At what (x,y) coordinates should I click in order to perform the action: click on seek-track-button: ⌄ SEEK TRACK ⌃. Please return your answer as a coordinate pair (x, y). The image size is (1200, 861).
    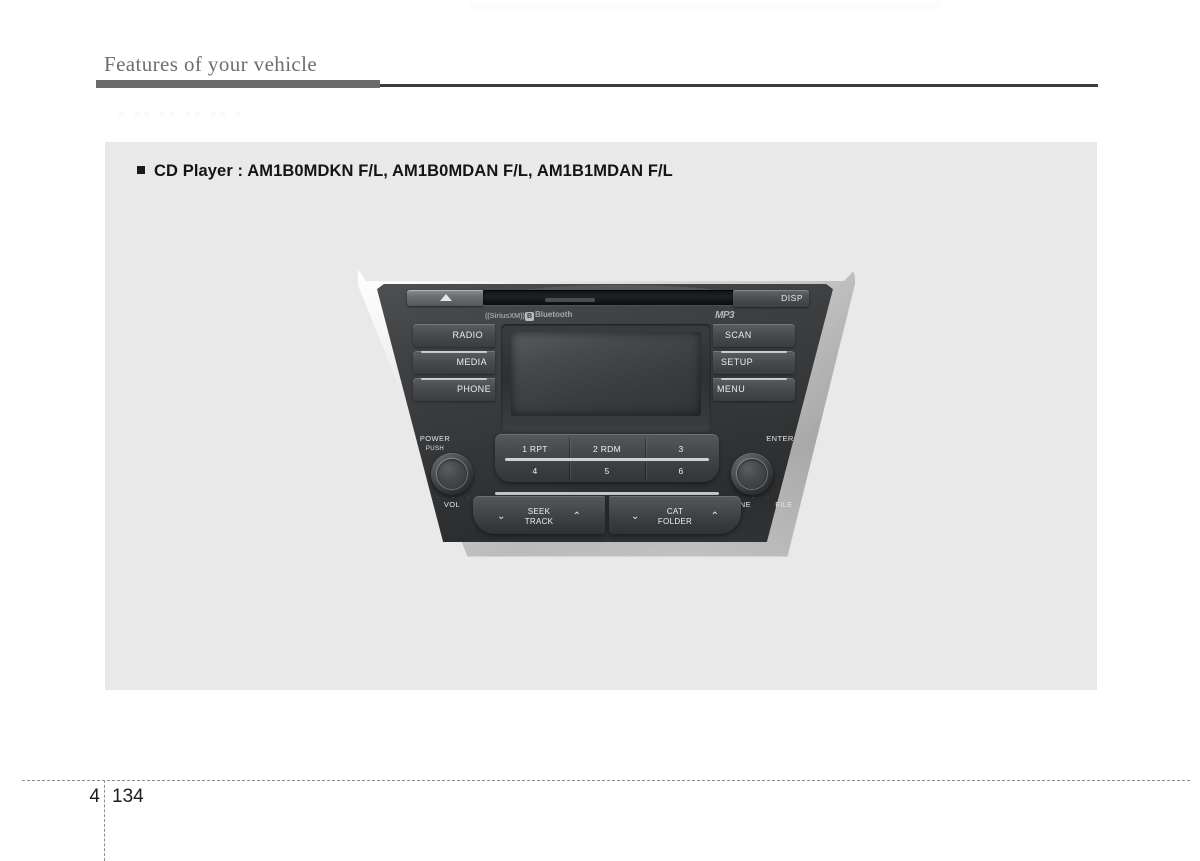
    Looking at the image, I should click on (539, 515).